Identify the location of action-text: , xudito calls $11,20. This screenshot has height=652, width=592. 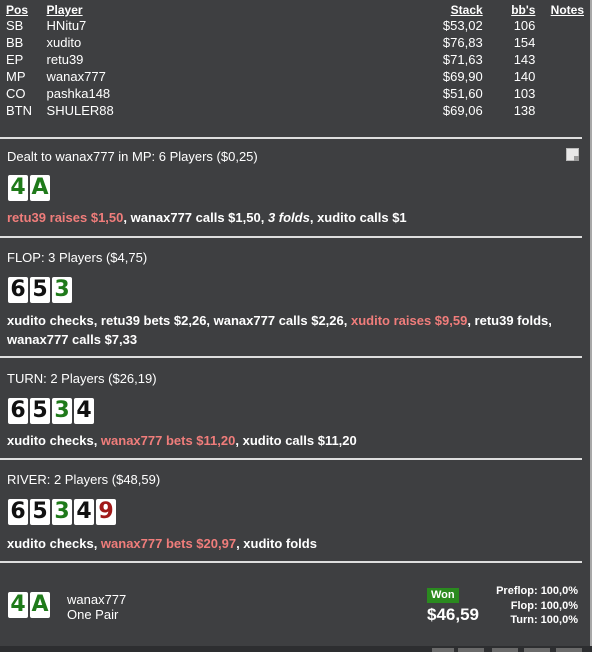
(296, 440).